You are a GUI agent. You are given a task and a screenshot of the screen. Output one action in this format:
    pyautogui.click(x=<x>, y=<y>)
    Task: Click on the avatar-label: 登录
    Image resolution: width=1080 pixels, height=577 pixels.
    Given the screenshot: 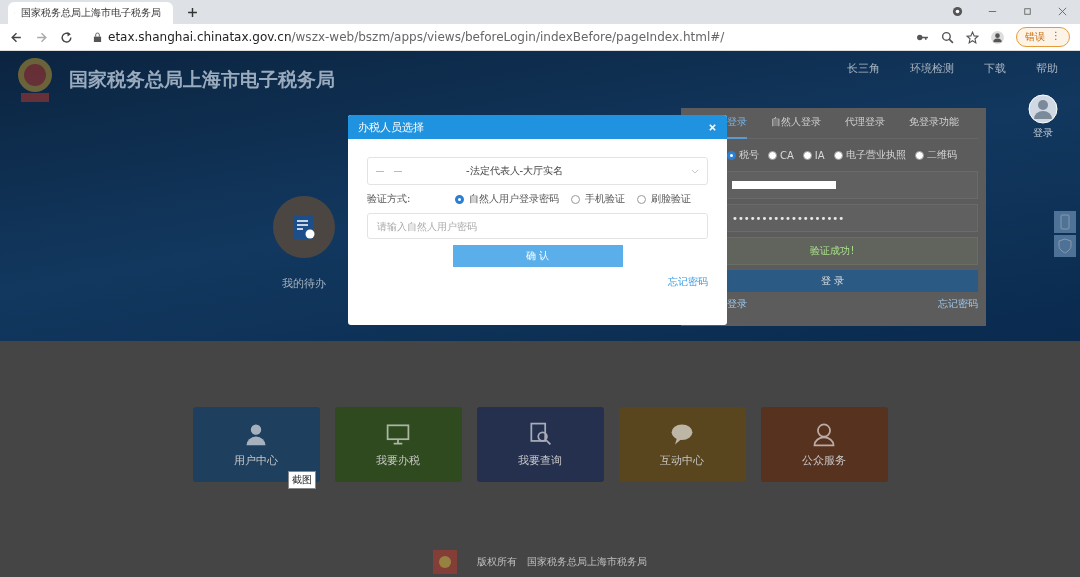 What is the action you would take?
    pyautogui.click(x=1043, y=133)
    